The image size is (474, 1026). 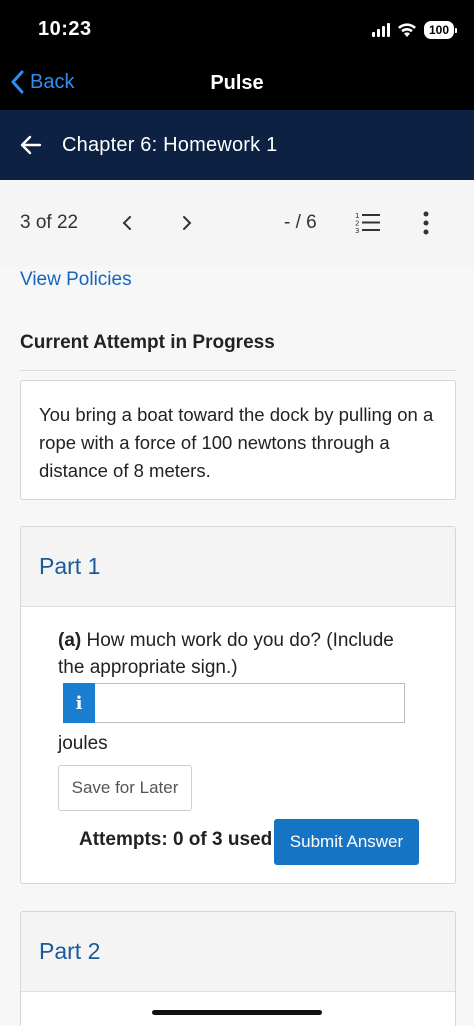 What do you see at coordinates (49, 222) in the screenshot?
I see `question-position: 3 of 22` at bounding box center [49, 222].